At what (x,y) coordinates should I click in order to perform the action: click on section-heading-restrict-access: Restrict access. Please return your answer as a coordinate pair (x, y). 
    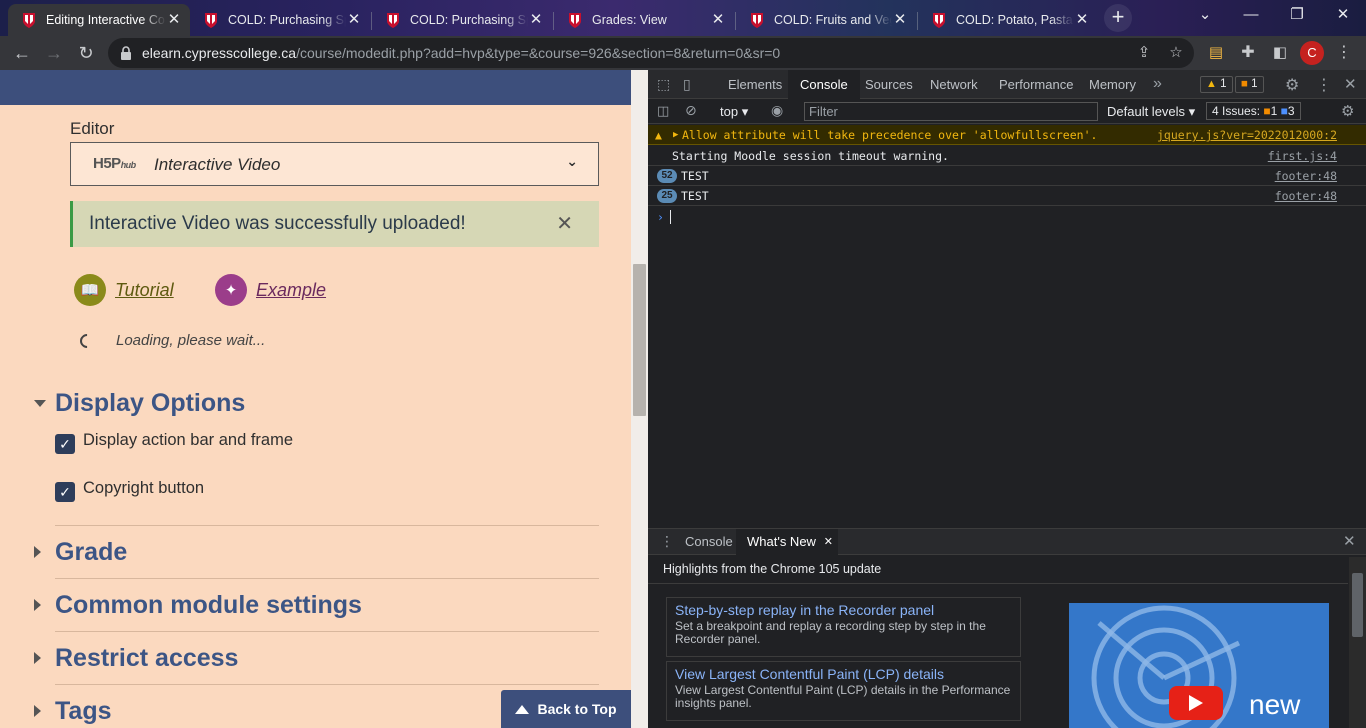
    Looking at the image, I should click on (146, 658).